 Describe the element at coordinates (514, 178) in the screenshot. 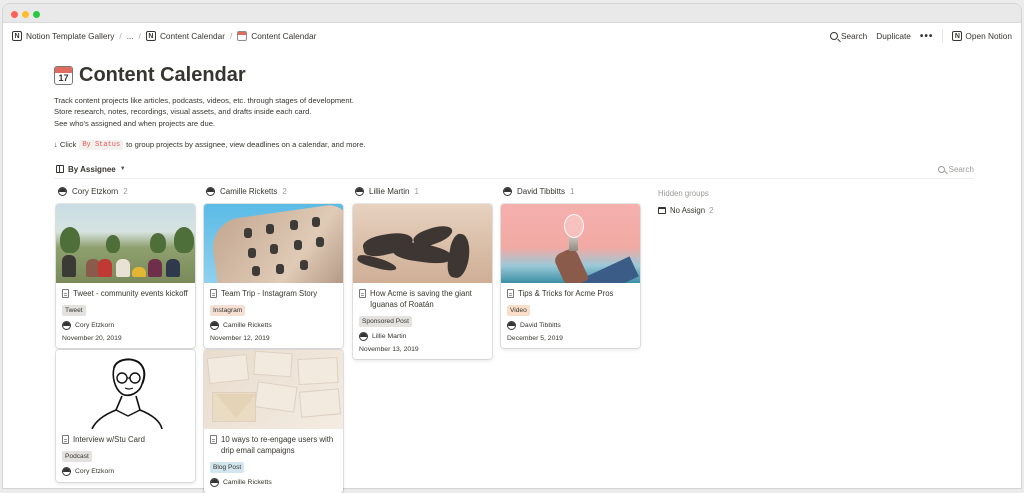

I see `divider` at that location.